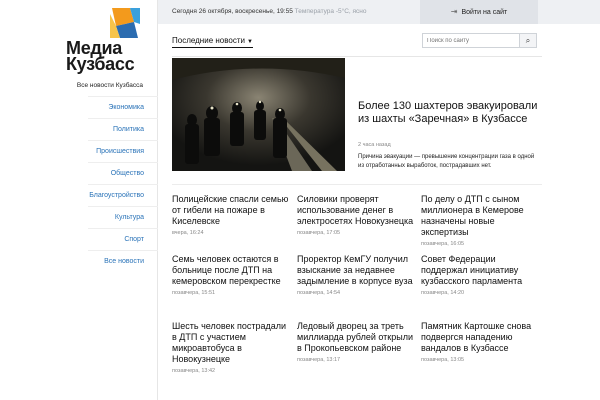 Image resolution: width=600 pixels, height=400 pixels. Describe the element at coordinates (188, 233) in the screenshot. I see `news-time: вчера, 16:24` at that location.